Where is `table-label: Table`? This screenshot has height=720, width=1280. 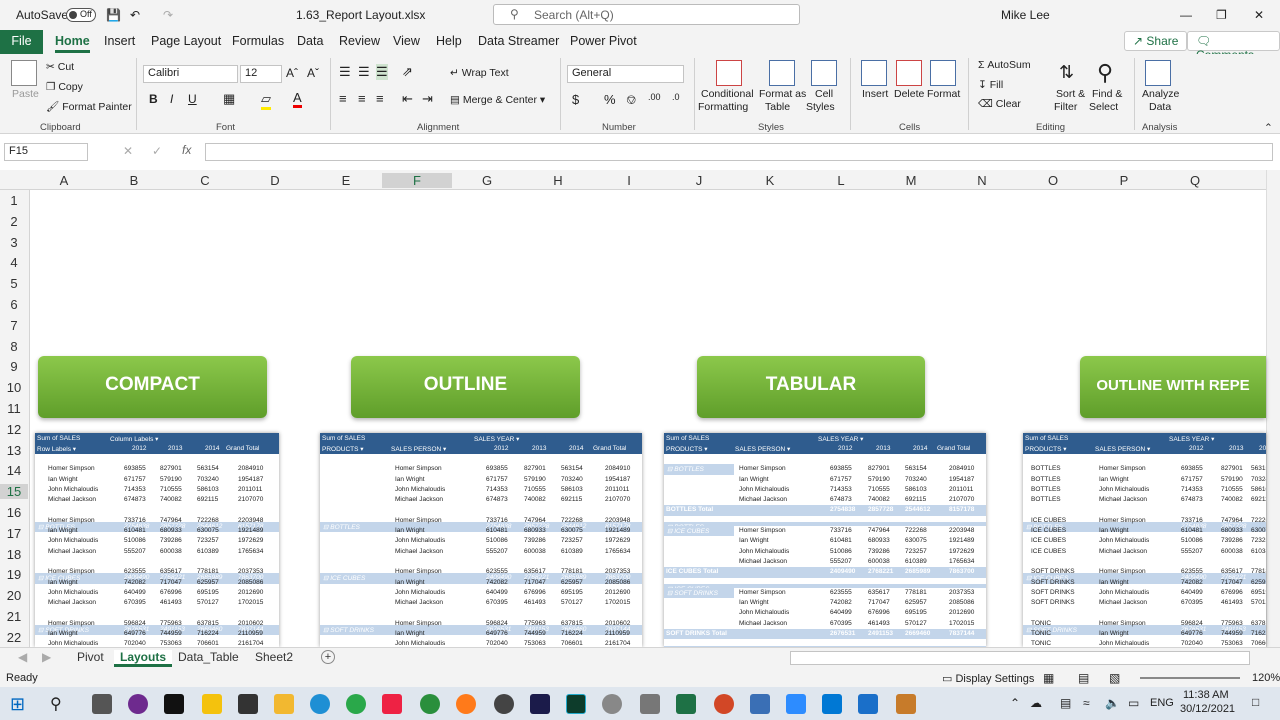
table-label: Table is located at coordinates (777, 107).